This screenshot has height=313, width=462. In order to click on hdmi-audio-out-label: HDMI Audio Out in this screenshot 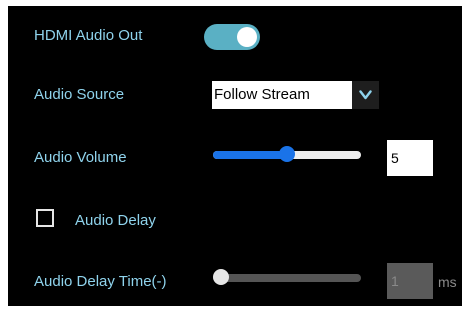, I will do `click(88, 35)`.